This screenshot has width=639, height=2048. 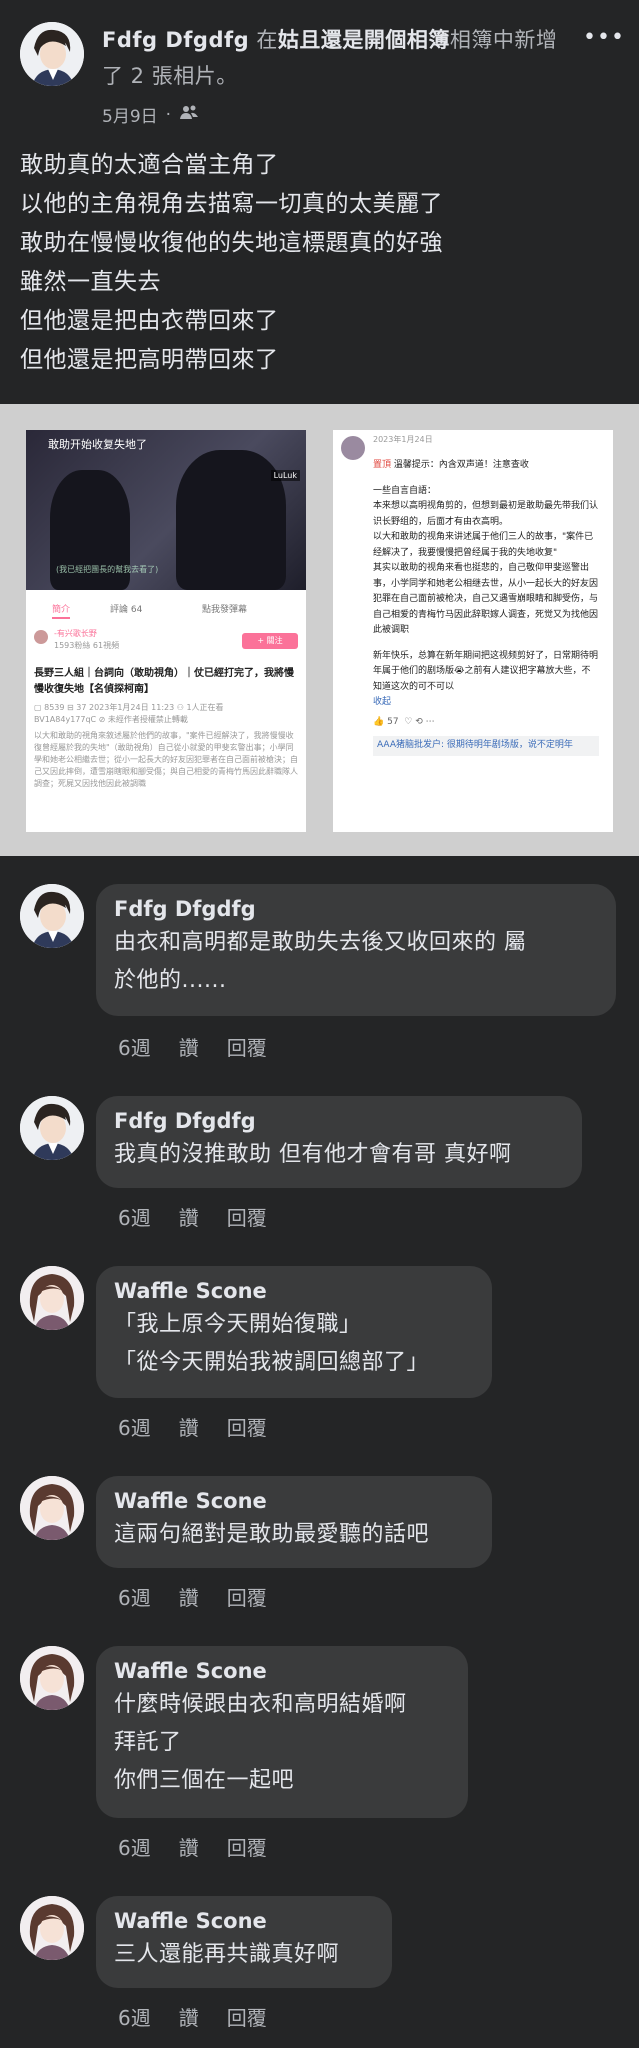 What do you see at coordinates (379, 721) in the screenshot?
I see `thumbs-up-icon: 👍` at bounding box center [379, 721].